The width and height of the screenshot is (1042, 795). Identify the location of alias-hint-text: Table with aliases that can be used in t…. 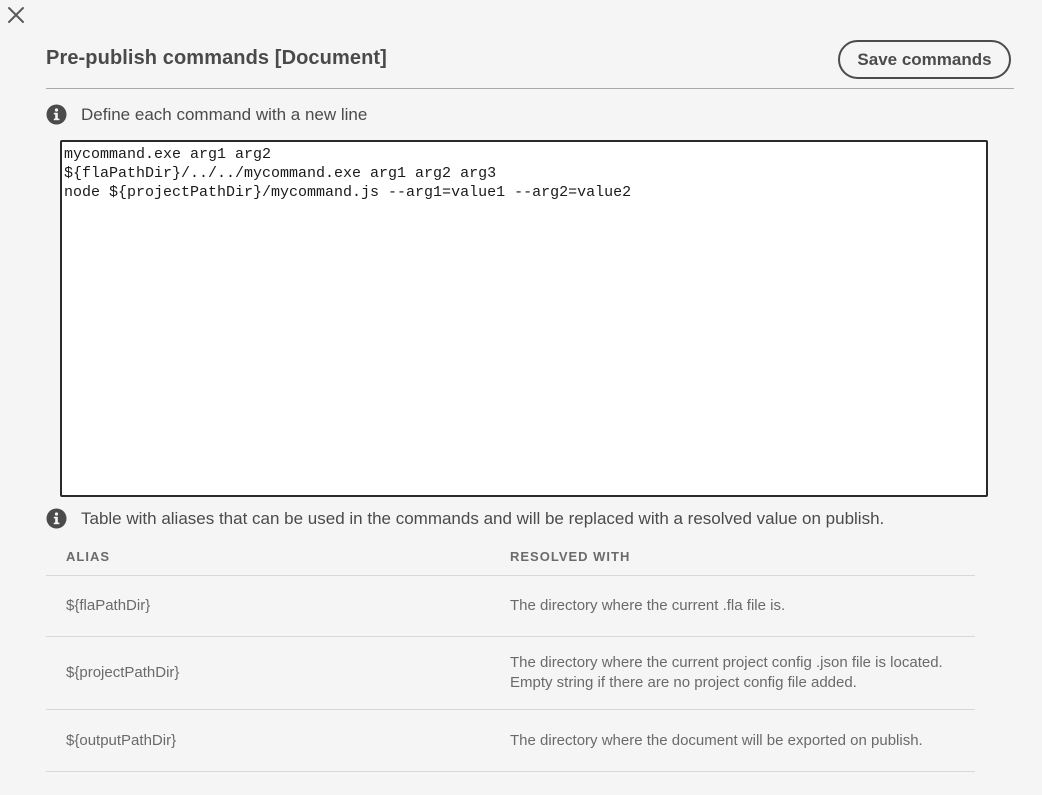
(483, 518).